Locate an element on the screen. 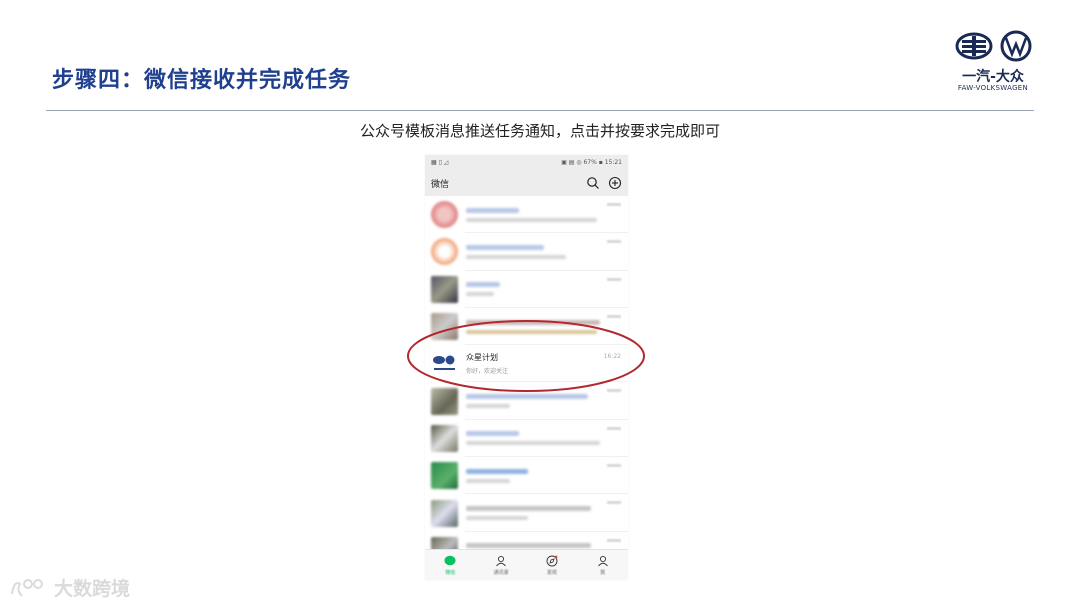 The width and height of the screenshot is (1080, 608). logo-brand-text: 一汽-大众 is located at coordinates (993, 77).